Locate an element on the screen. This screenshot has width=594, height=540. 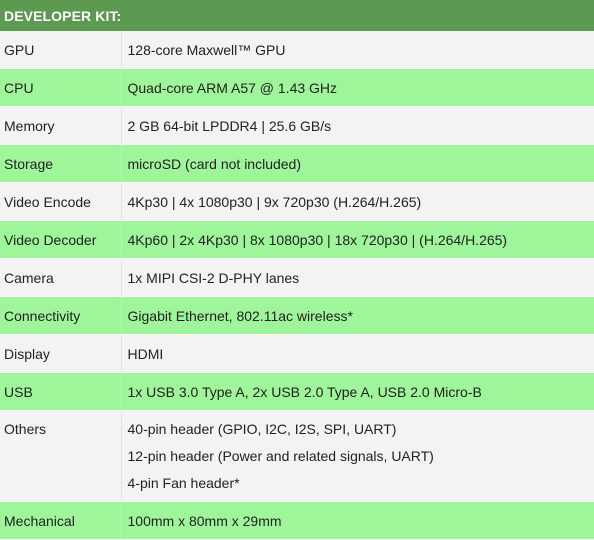
spec-value: HDMI is located at coordinates (357, 354).